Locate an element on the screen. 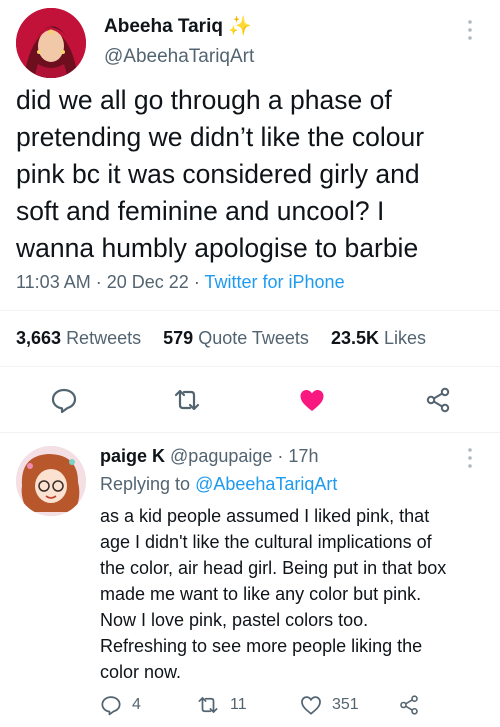  reply-text-line: color now. is located at coordinates (141, 672).